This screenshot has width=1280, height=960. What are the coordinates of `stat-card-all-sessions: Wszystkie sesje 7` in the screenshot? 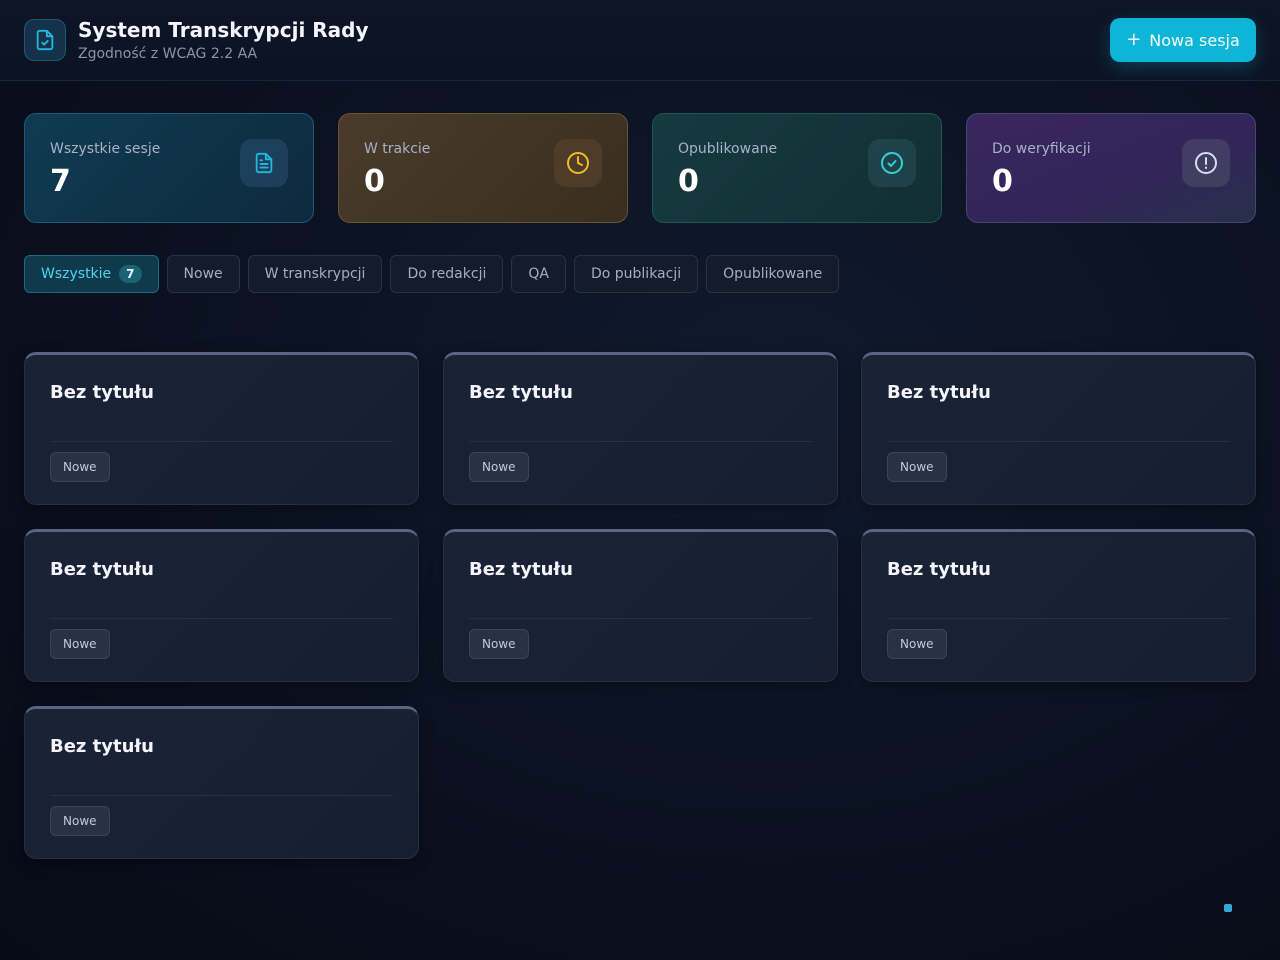 It's located at (169, 168).